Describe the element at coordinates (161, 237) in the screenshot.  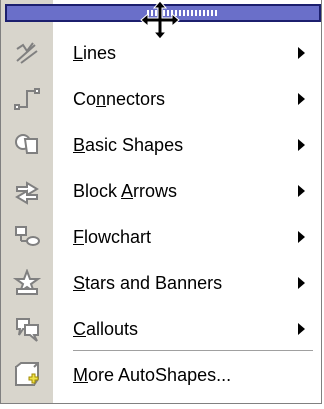
I see `menu-item-flowchart: Flowchart` at that location.